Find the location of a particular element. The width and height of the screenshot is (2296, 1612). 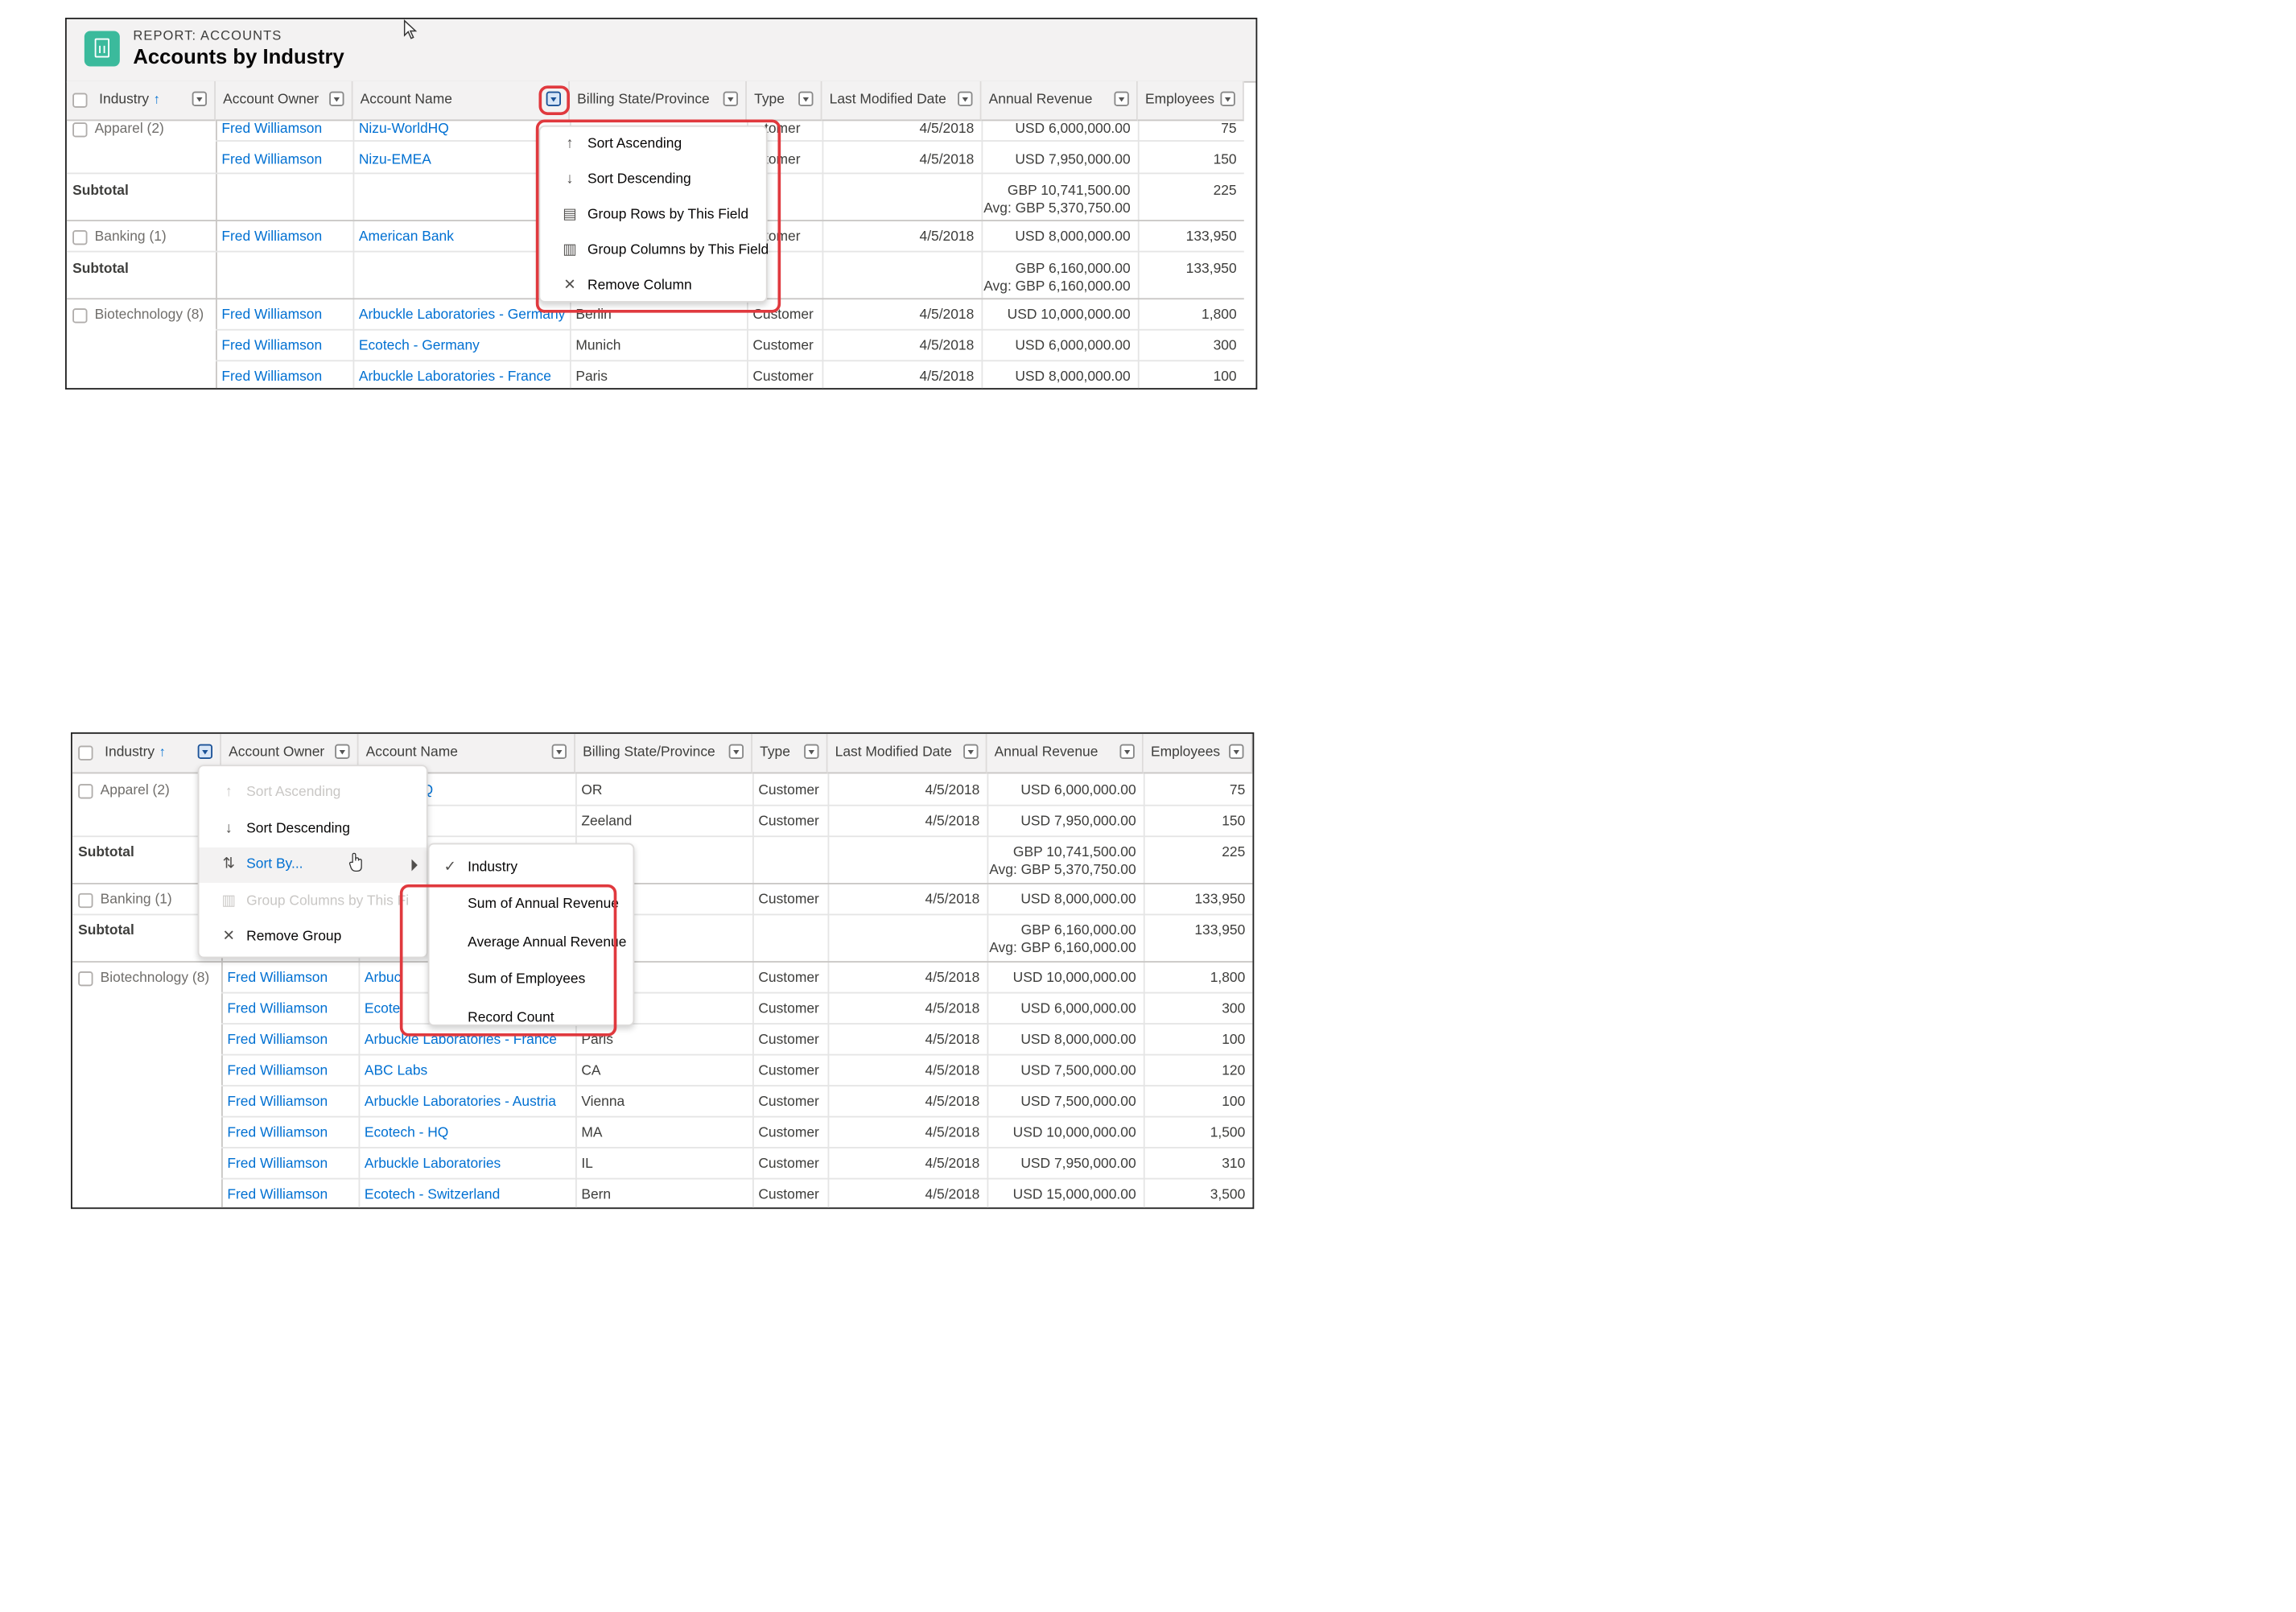

account-name-link: Ecotech - Germany is located at coordinates (419, 346).